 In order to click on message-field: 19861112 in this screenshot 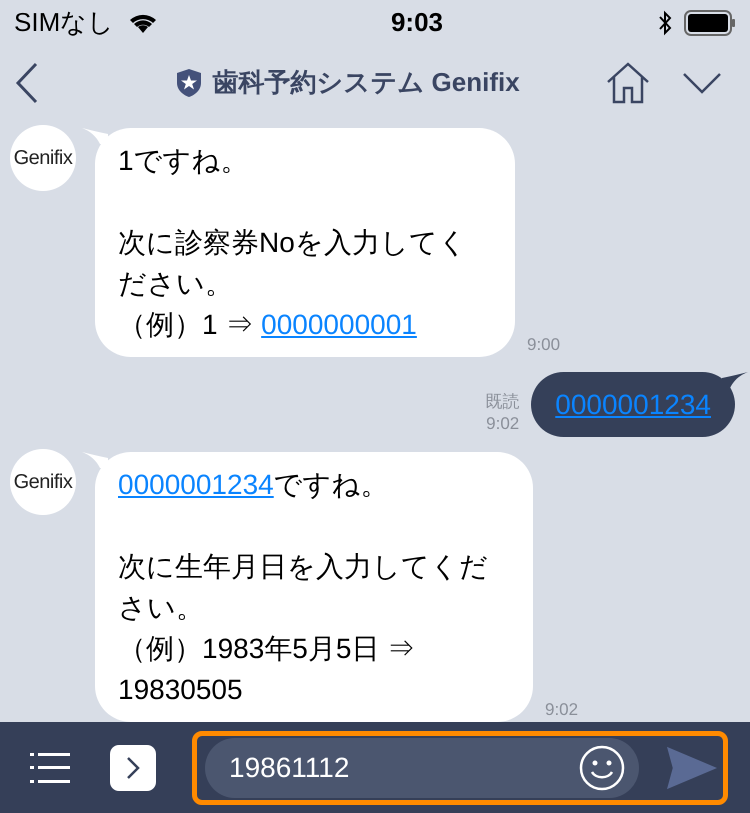, I will do `click(422, 768)`.